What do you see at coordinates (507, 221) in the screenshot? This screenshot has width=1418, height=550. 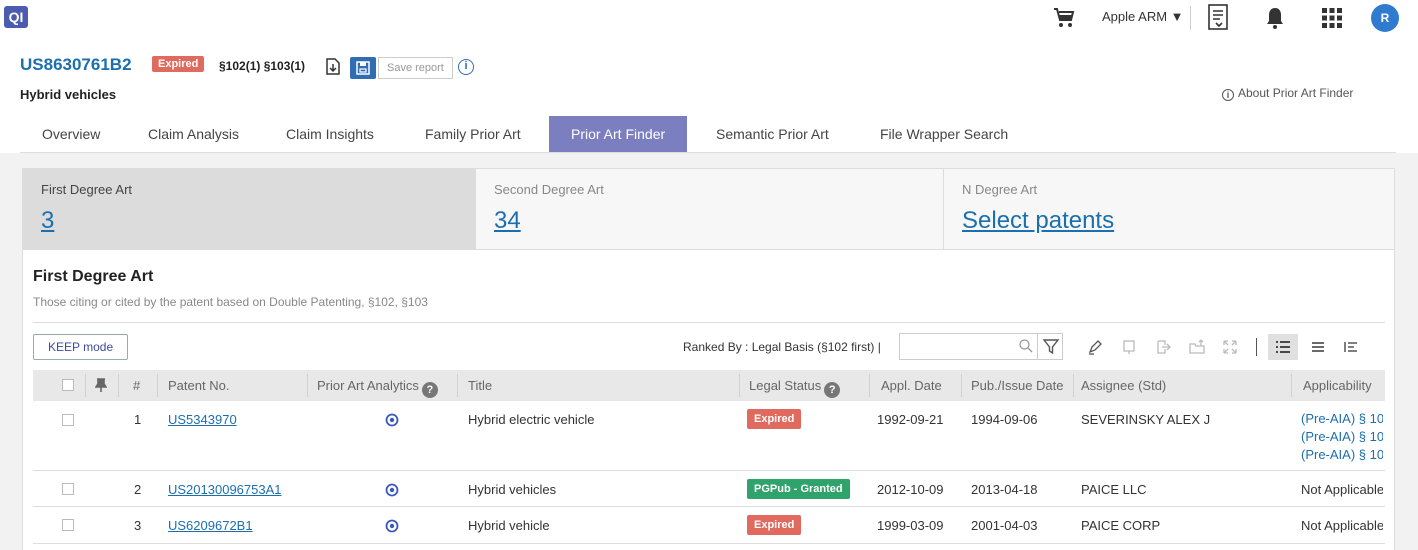 I see `second-degree-count: 34` at bounding box center [507, 221].